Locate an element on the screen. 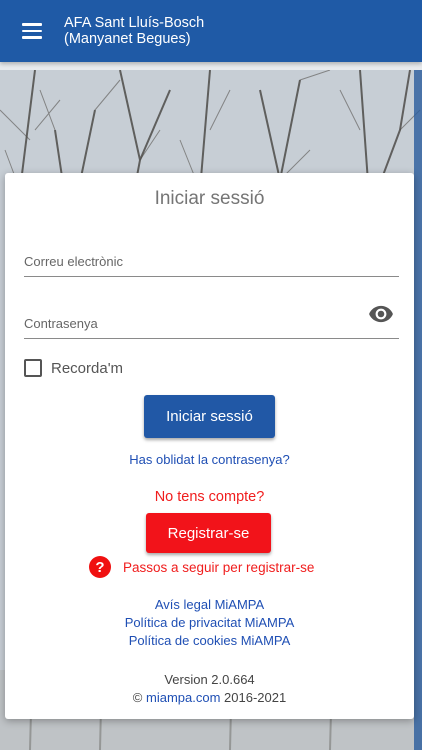 This screenshot has height=750, width=422. background-edge is located at coordinates (418, 410).